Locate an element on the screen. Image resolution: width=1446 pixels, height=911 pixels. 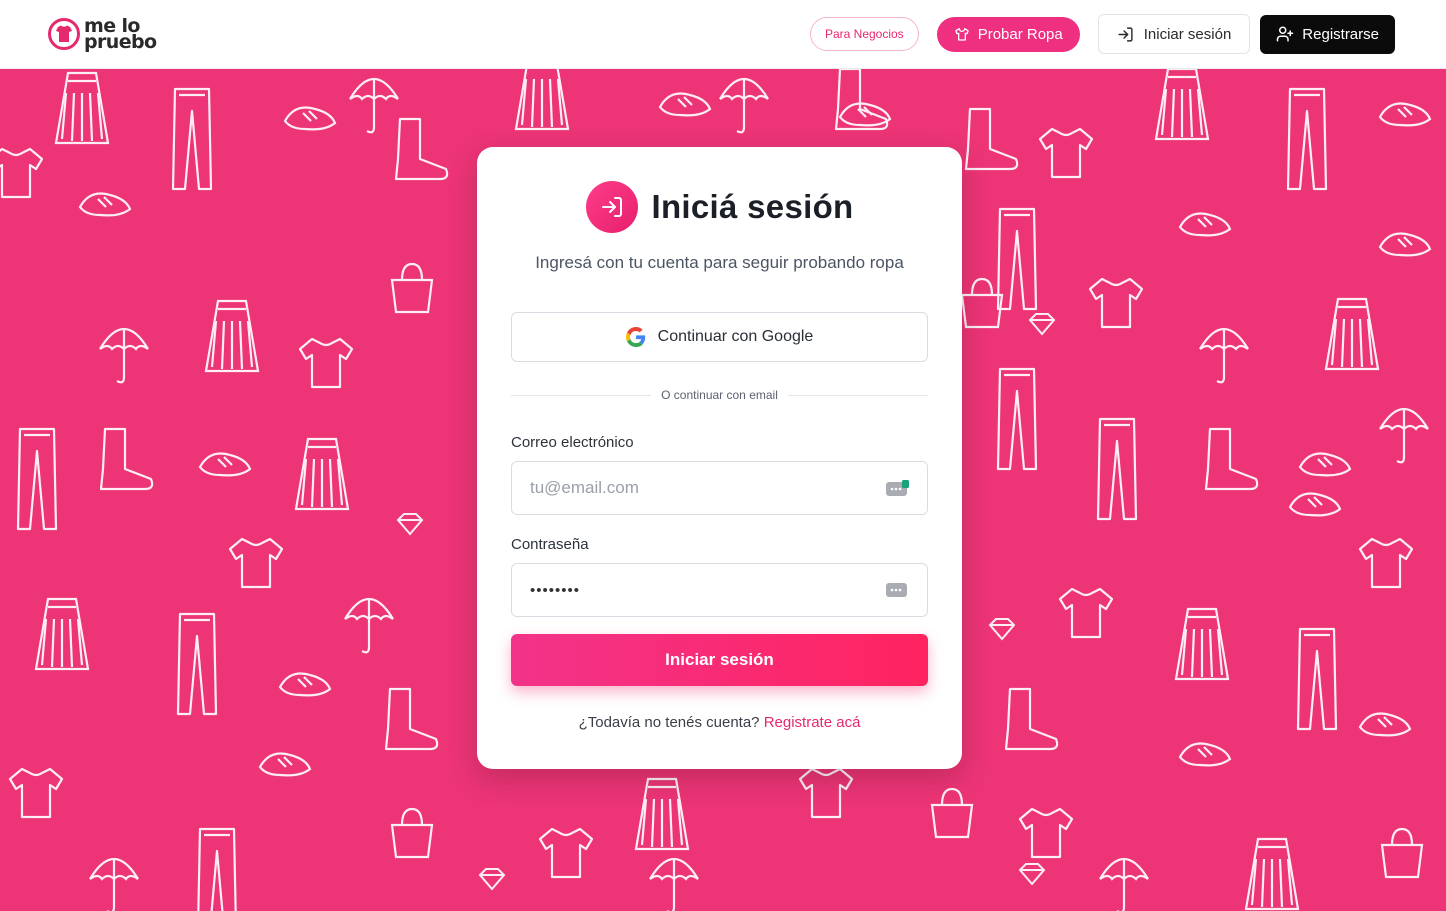
user-plus-icon is located at coordinates (1285, 34).